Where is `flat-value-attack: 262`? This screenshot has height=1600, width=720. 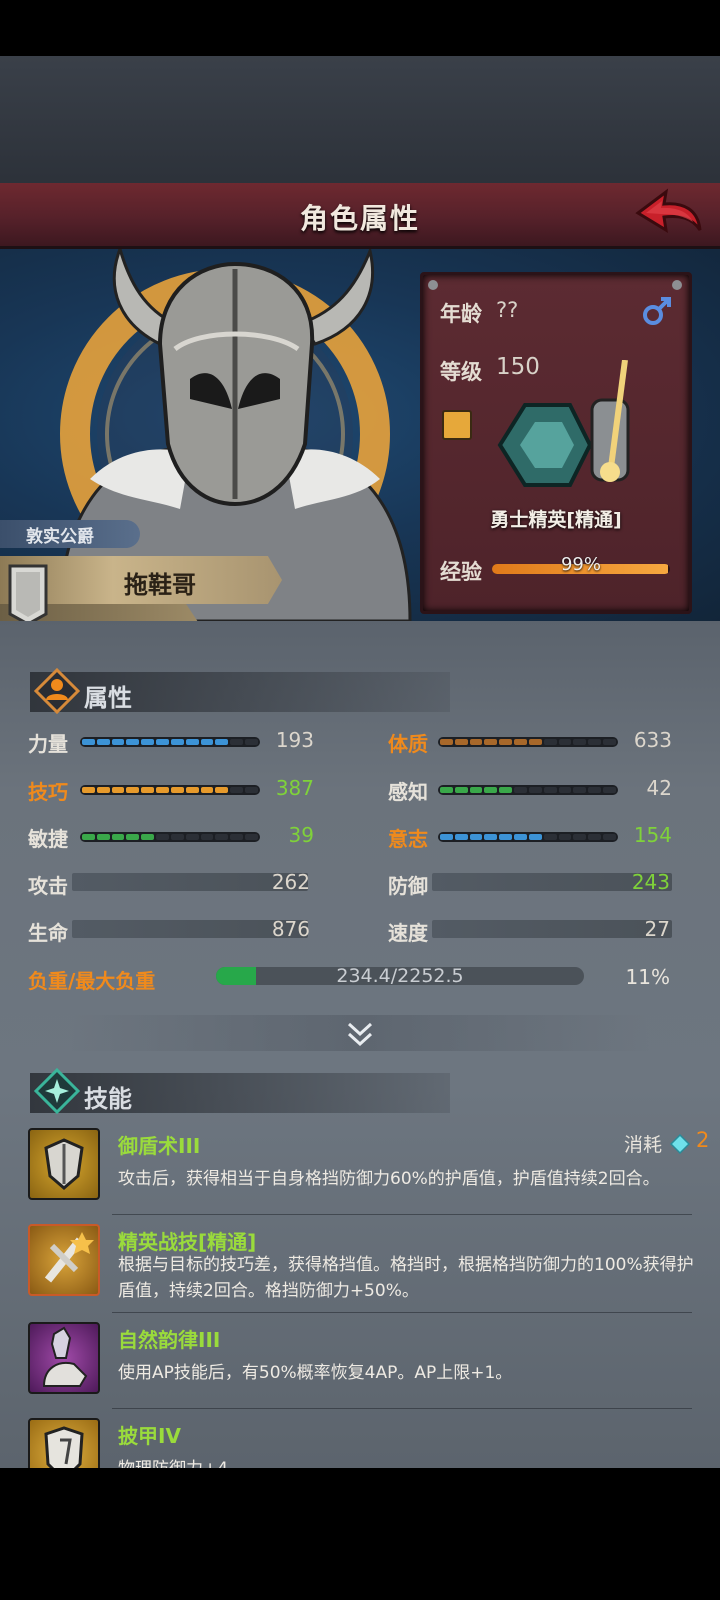 flat-value-attack: 262 is located at coordinates (290, 882).